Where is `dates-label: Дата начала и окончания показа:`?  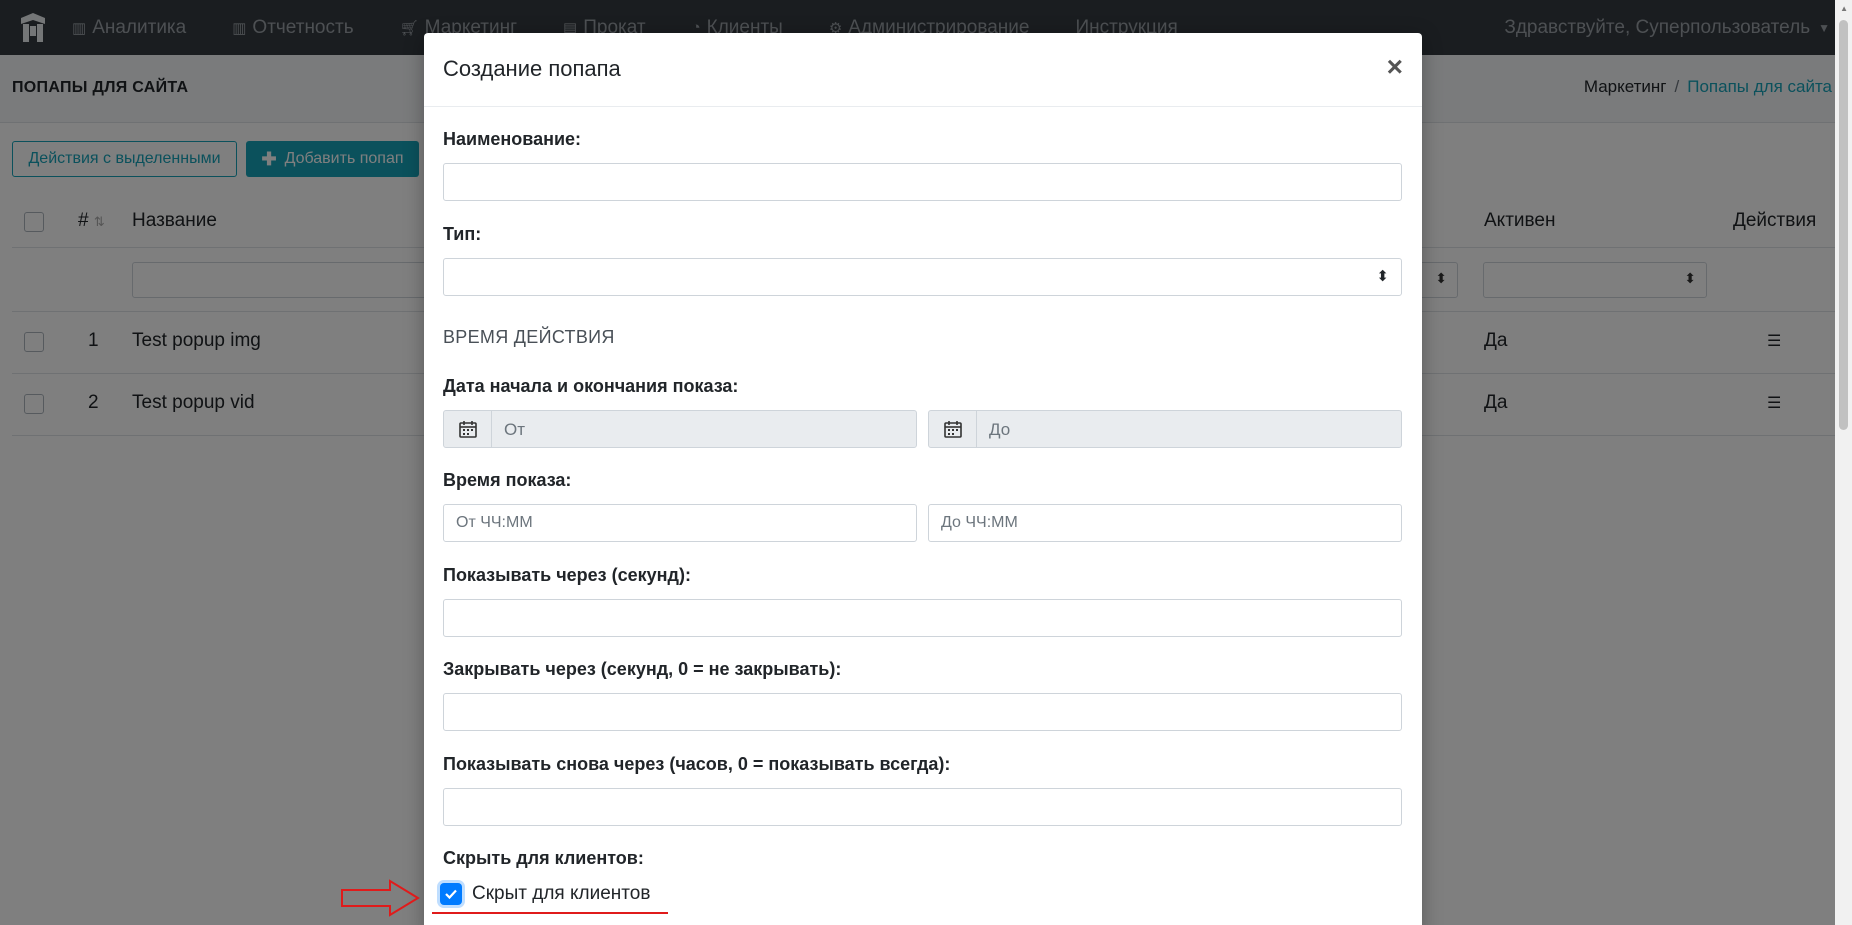
dates-label: Дата начала и окончания показа: is located at coordinates (591, 386).